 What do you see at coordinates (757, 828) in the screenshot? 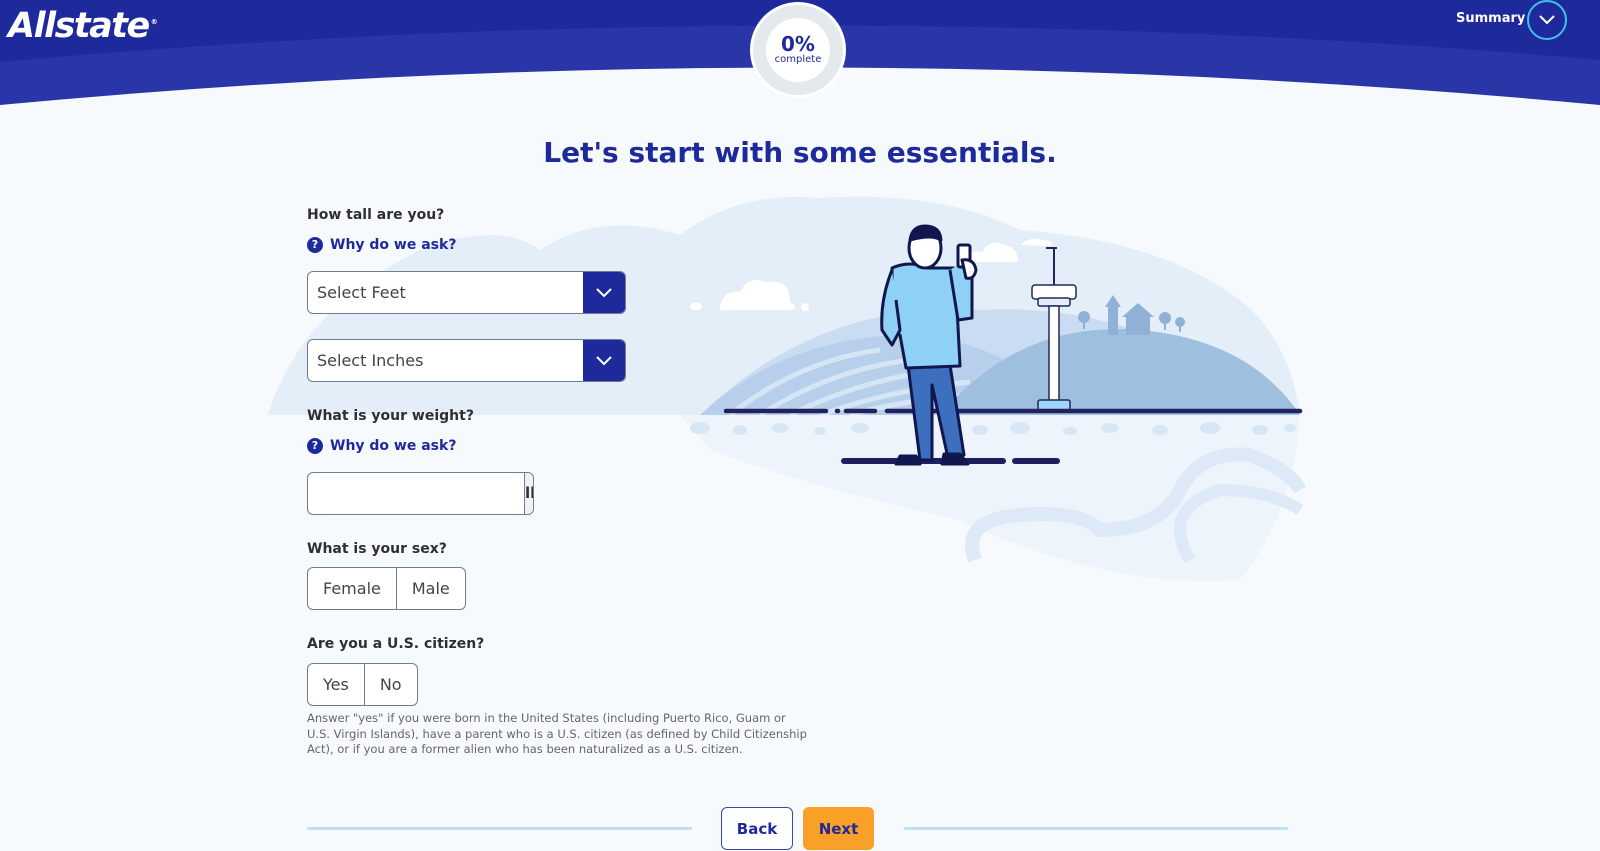
I see `back-button: Back` at bounding box center [757, 828].